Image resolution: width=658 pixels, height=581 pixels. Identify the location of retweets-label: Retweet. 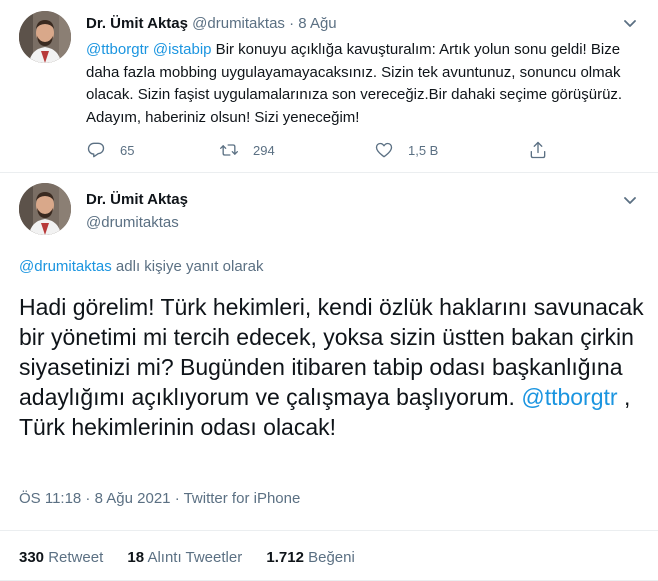
(76, 557).